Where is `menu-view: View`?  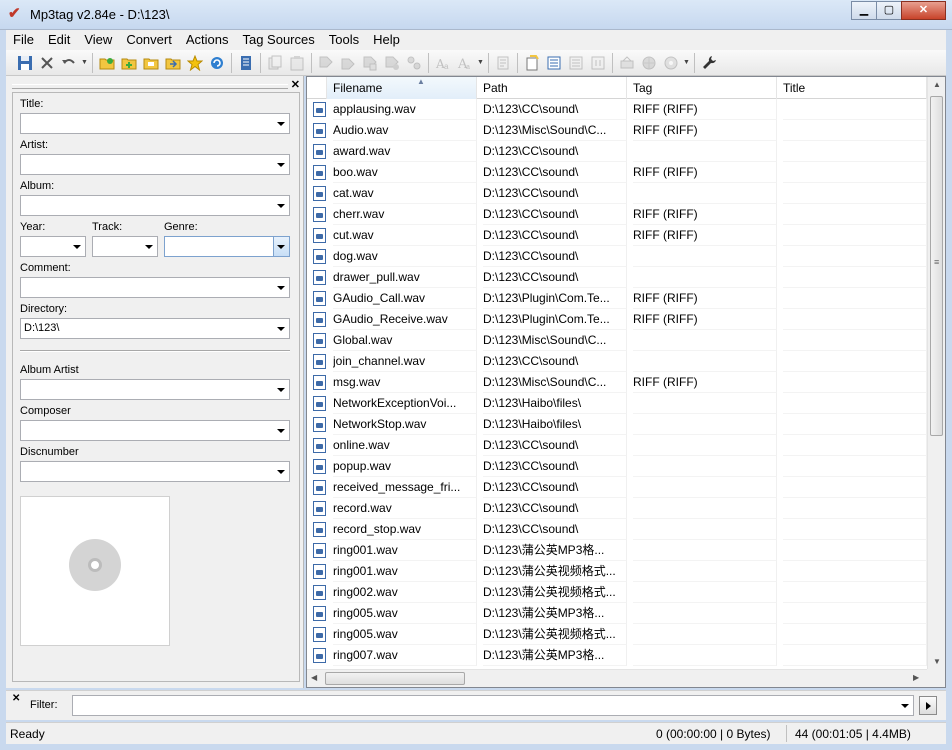 menu-view: View is located at coordinates (98, 40).